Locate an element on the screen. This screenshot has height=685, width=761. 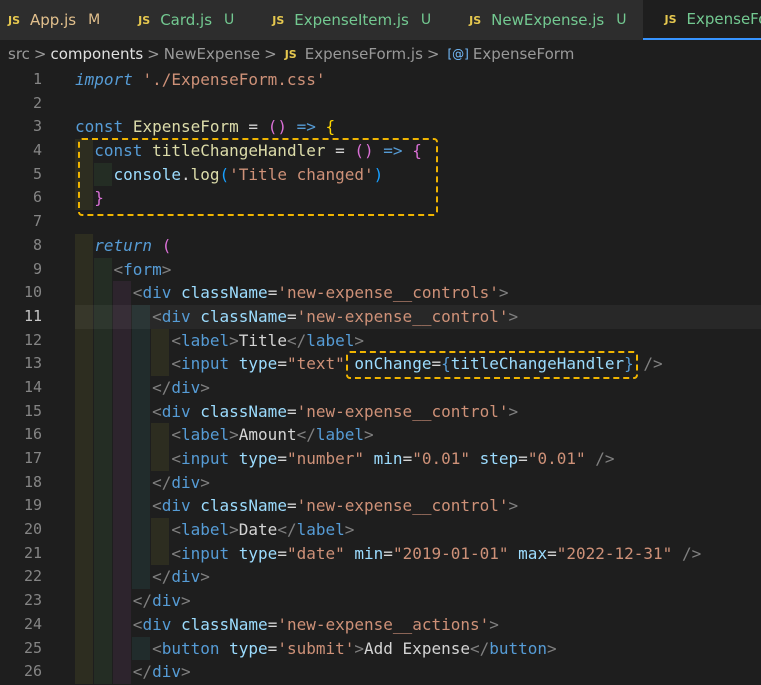
paren: () is located at coordinates (277, 127).